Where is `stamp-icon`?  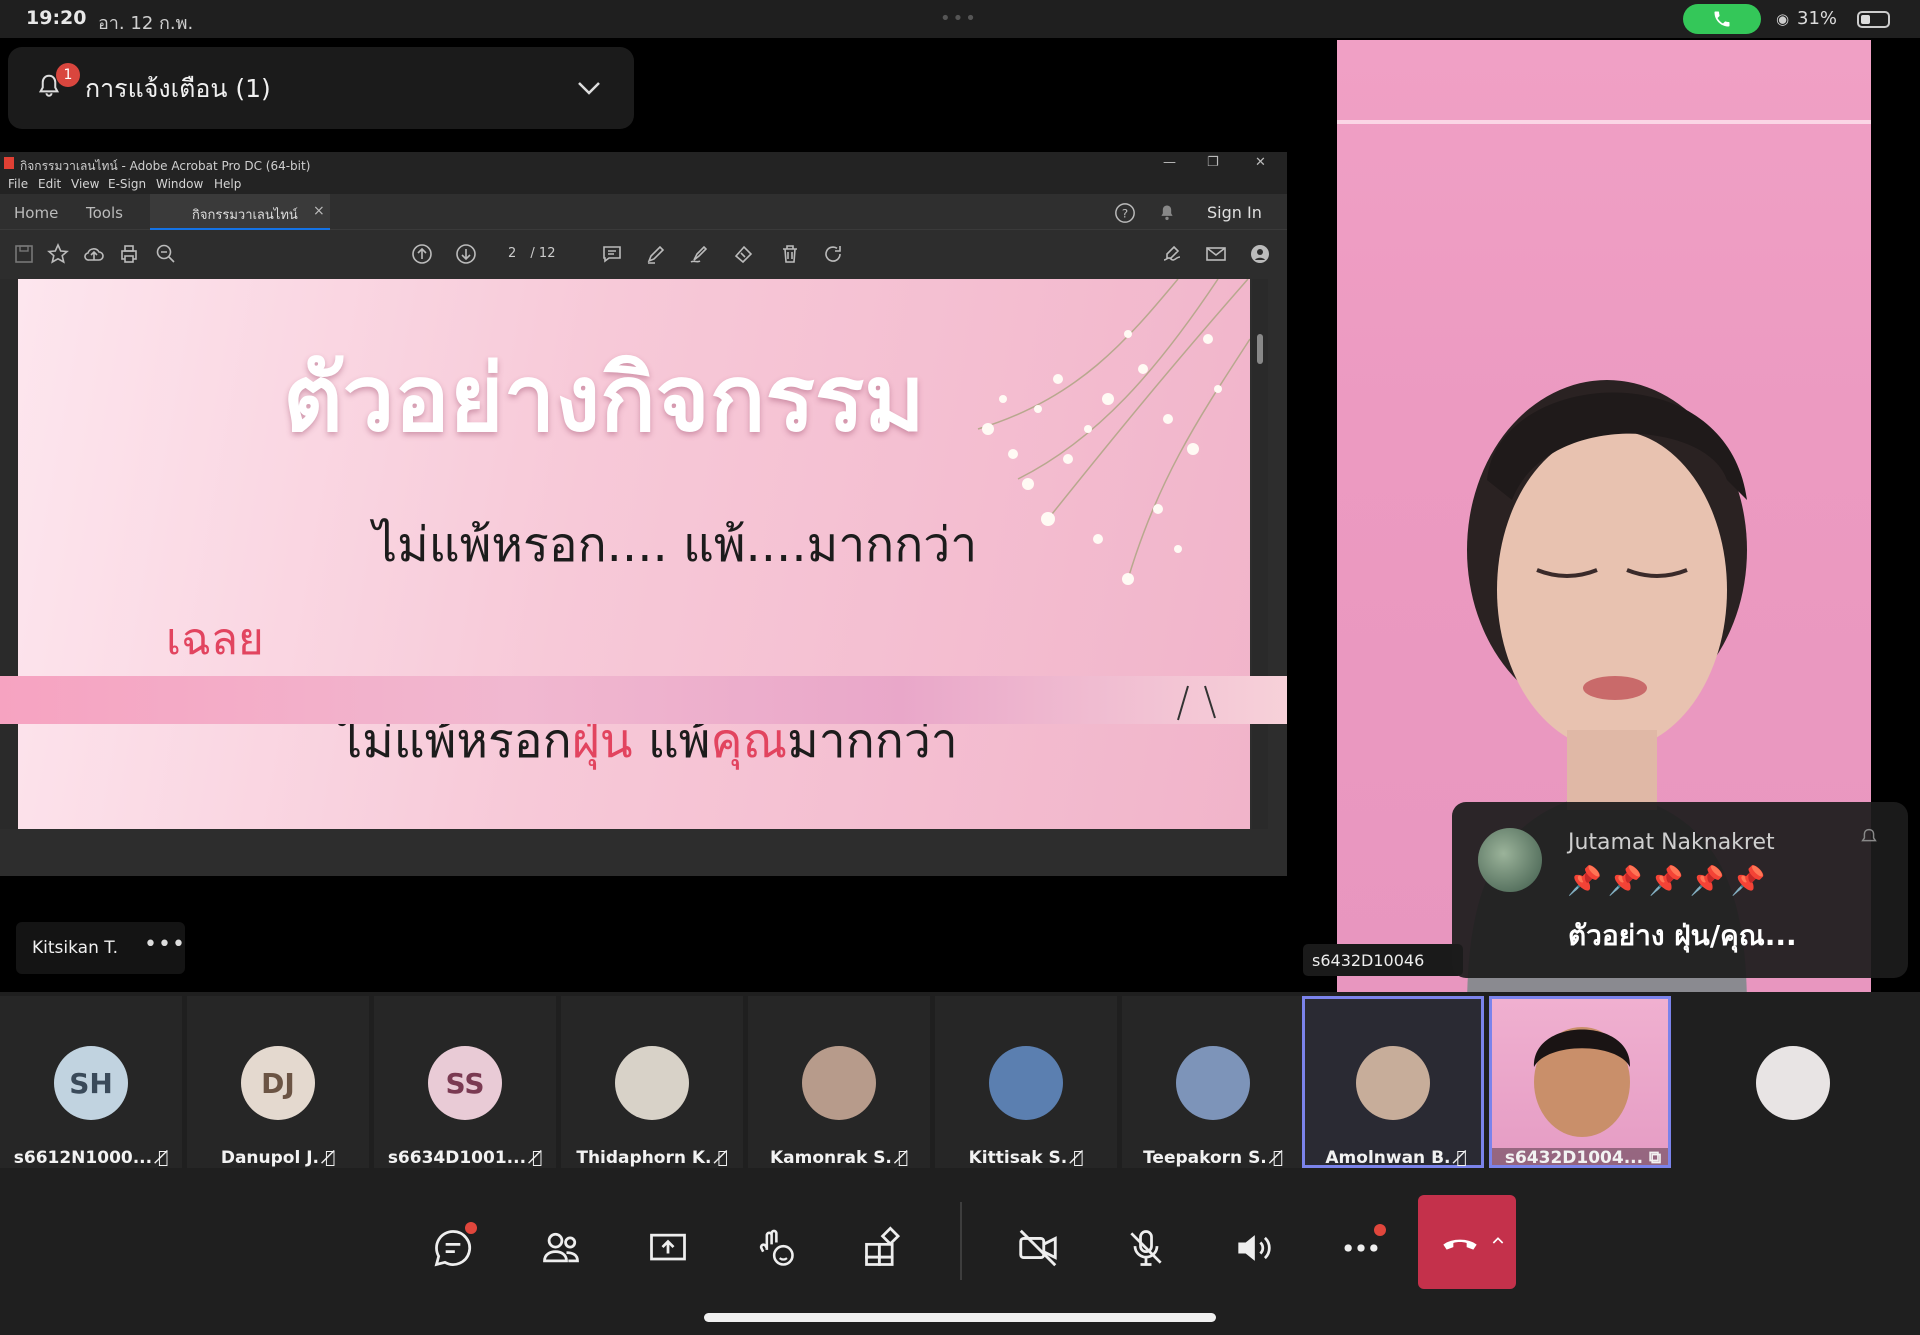
stamp-icon is located at coordinates (744, 254).